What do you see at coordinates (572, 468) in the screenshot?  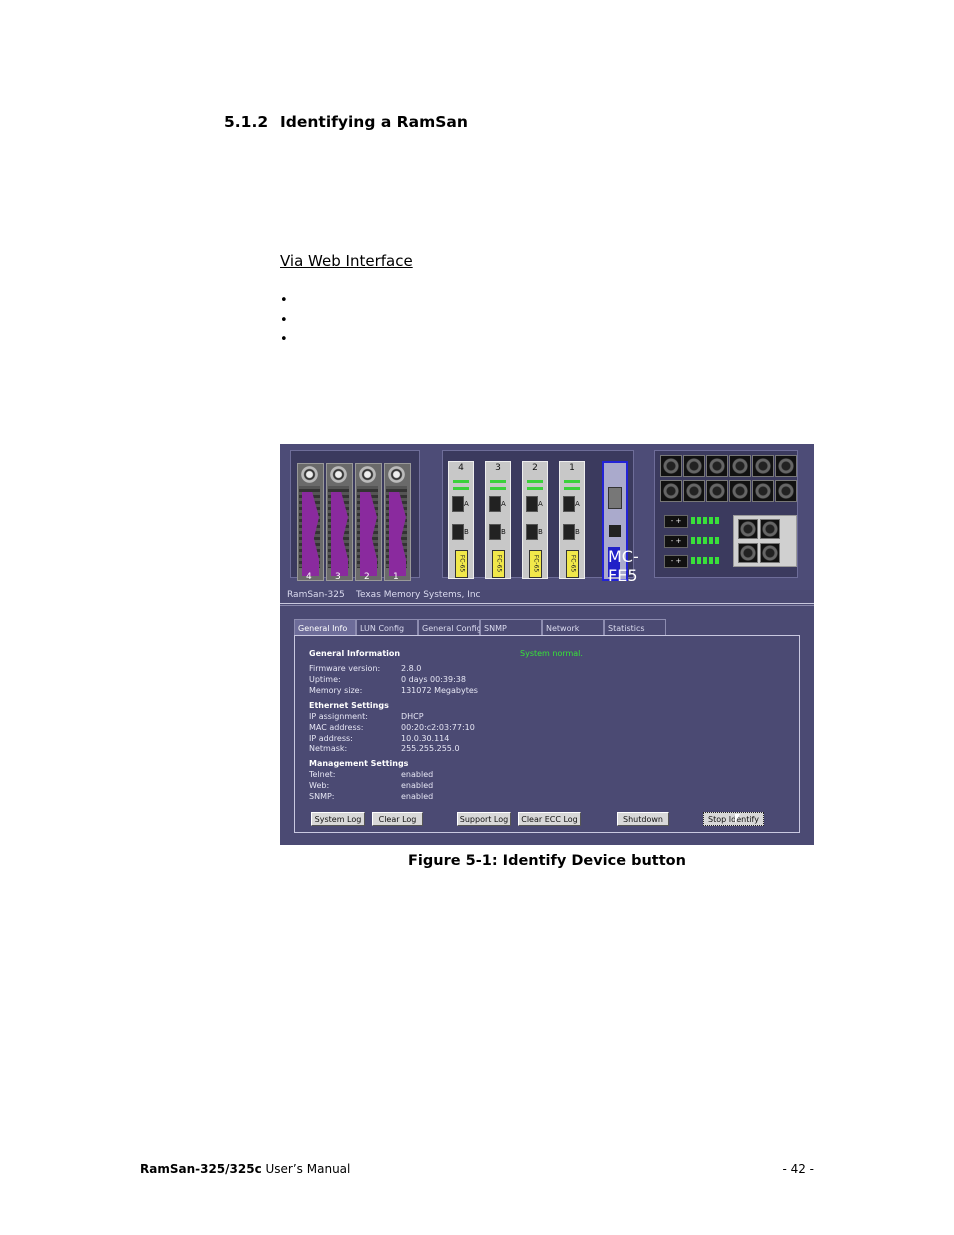 I see `card-number: 1` at bounding box center [572, 468].